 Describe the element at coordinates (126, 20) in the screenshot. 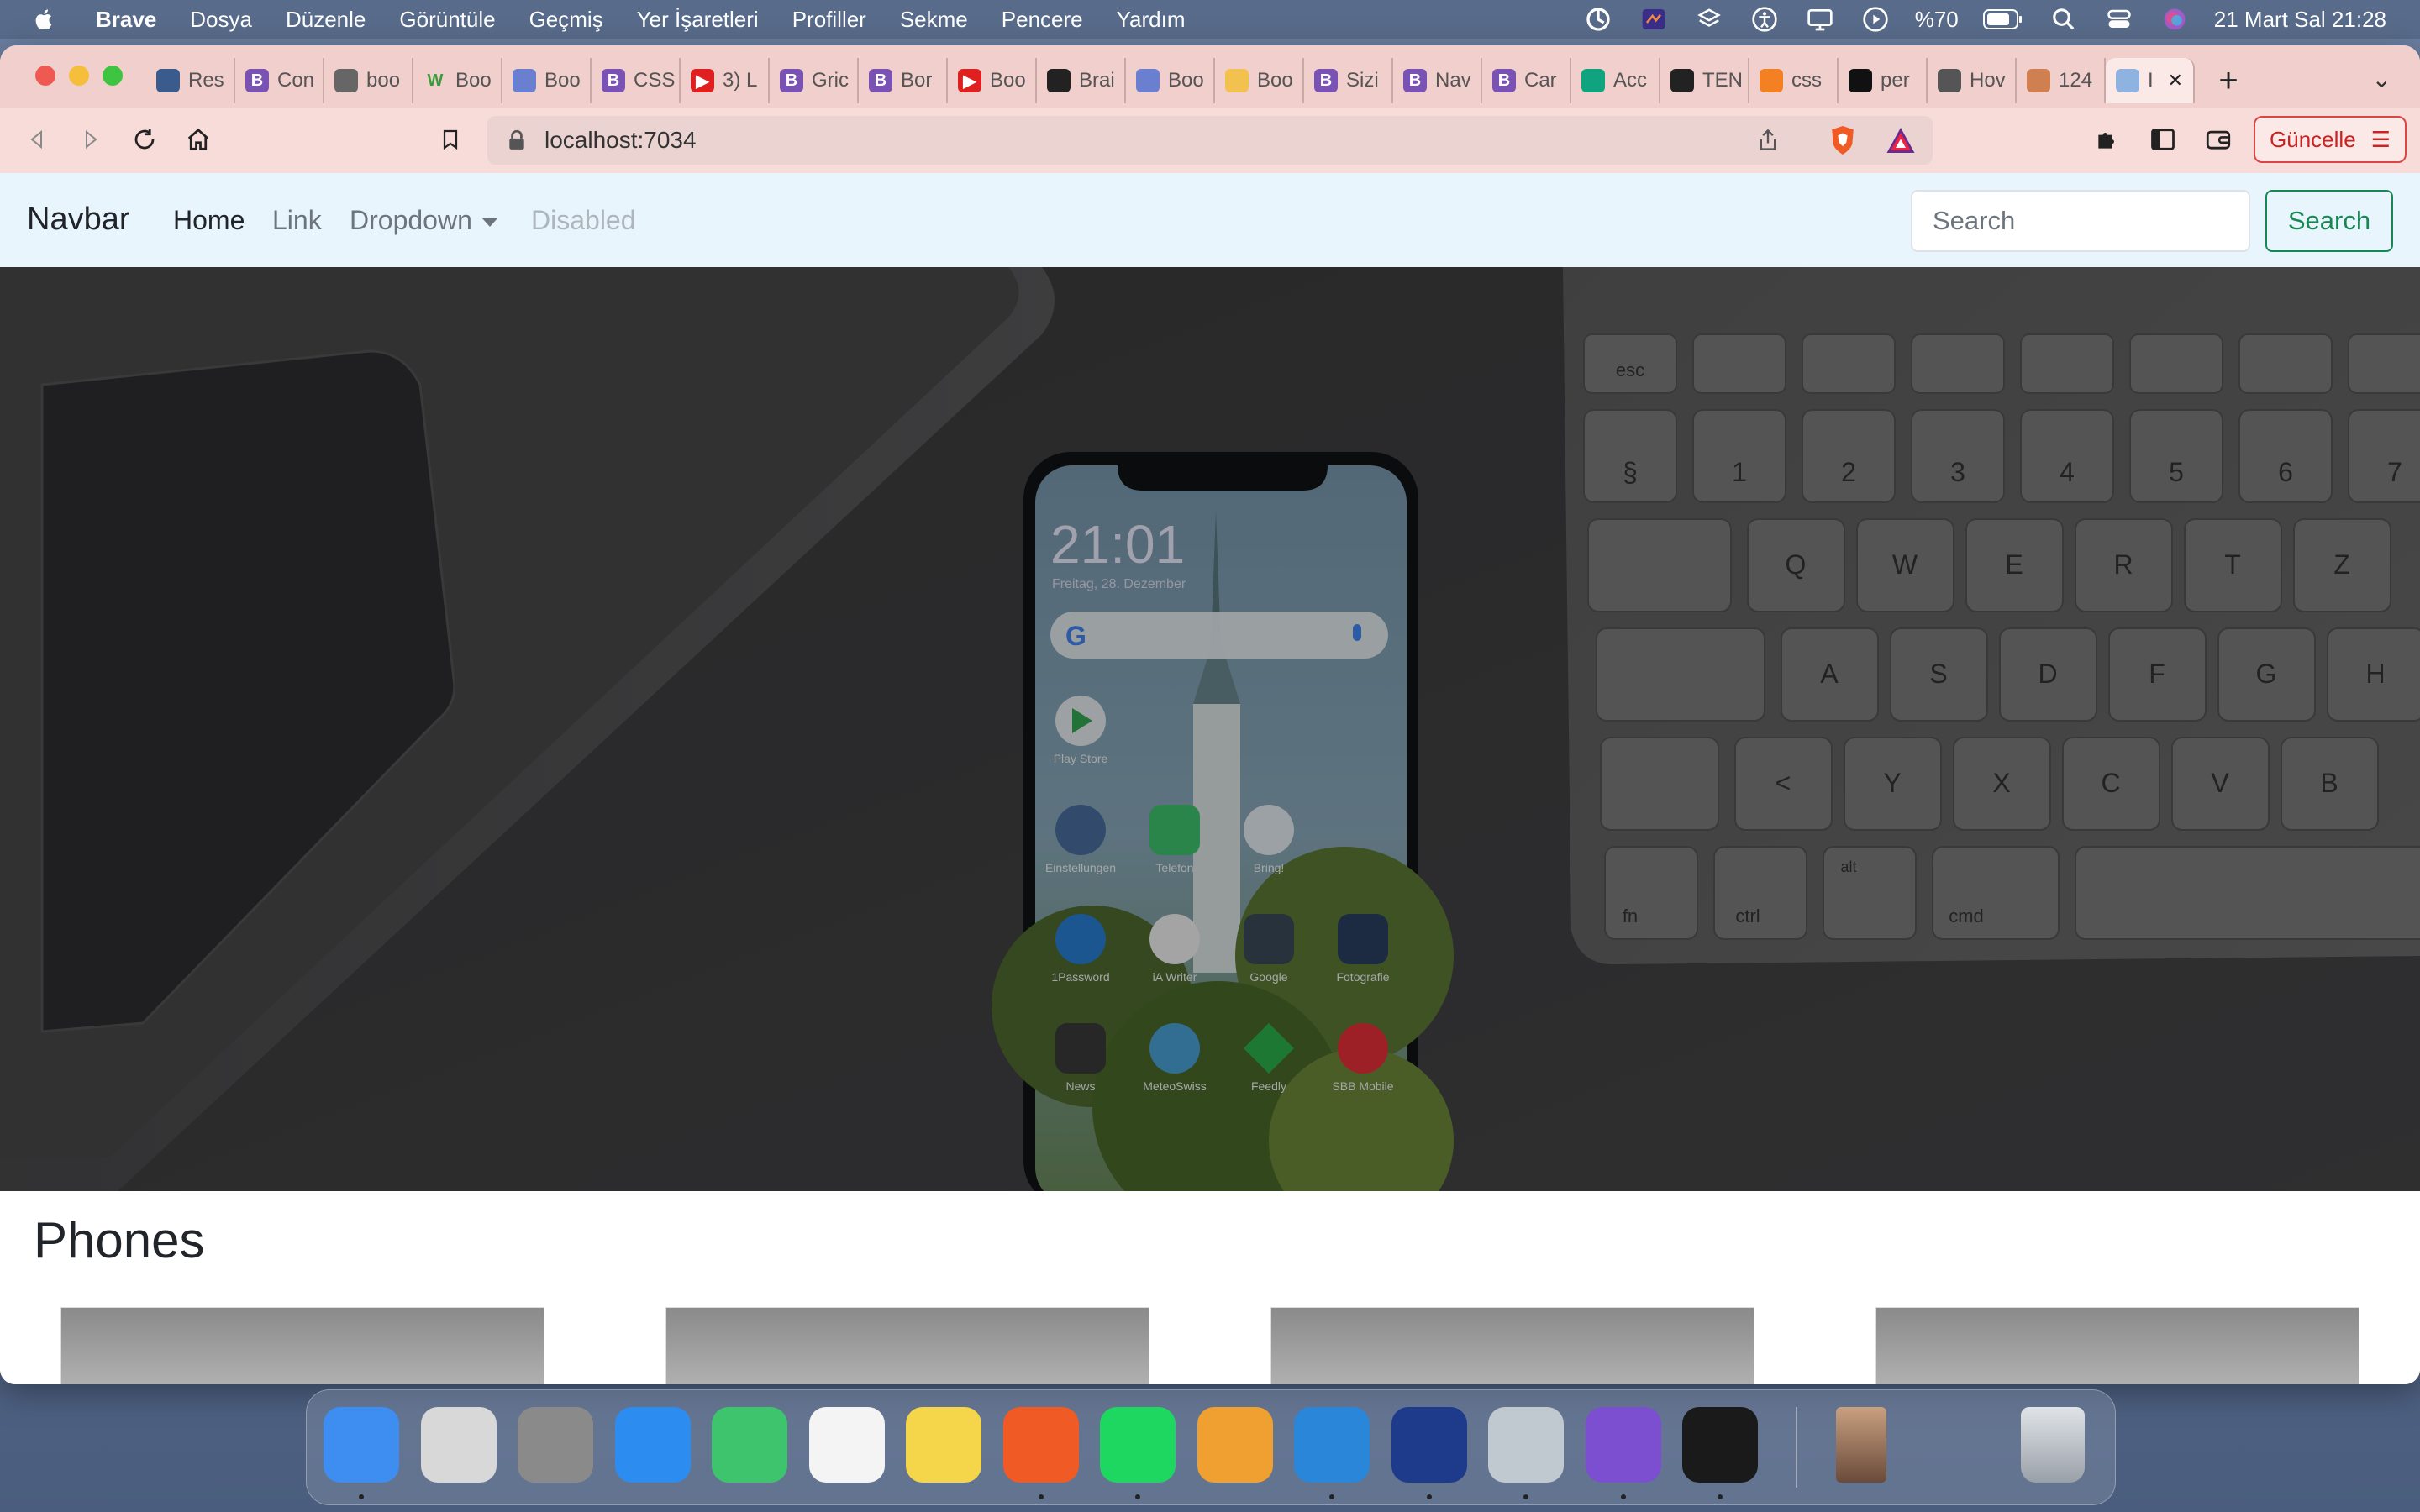

I see `menu-app-brave: Brave` at that location.